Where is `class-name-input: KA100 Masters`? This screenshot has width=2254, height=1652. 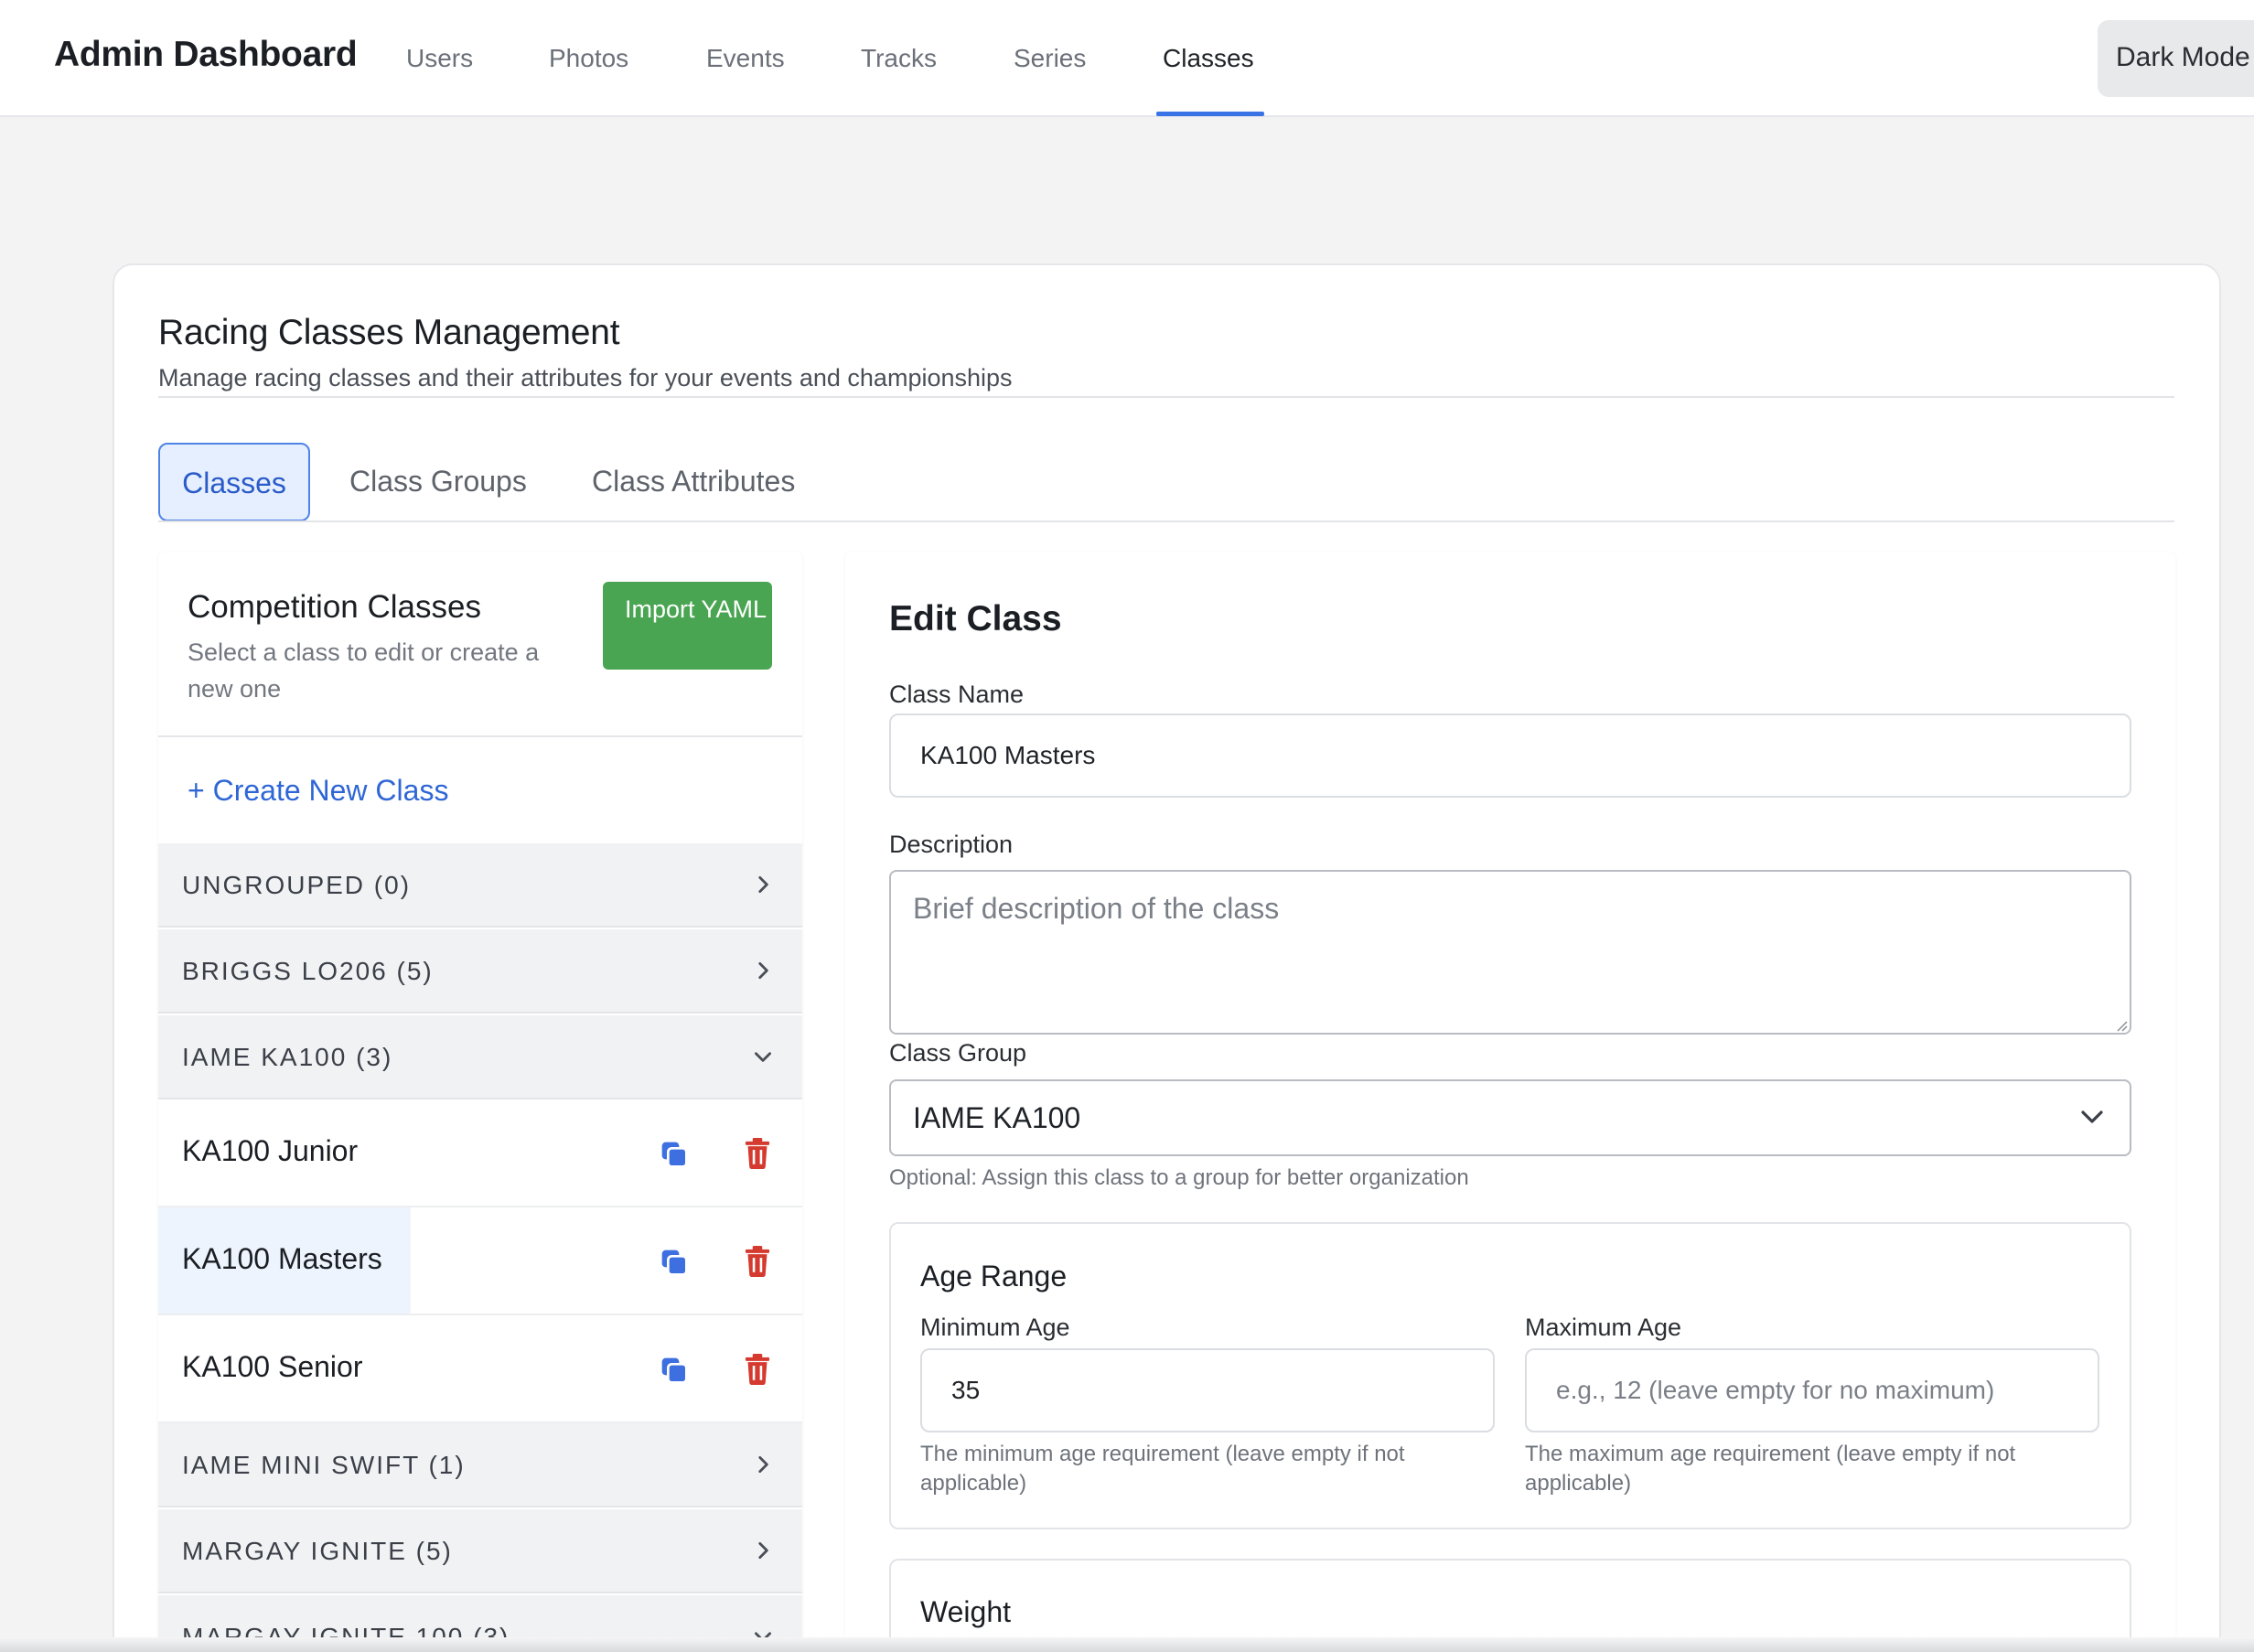
class-name-input: KA100 Masters is located at coordinates (1510, 755).